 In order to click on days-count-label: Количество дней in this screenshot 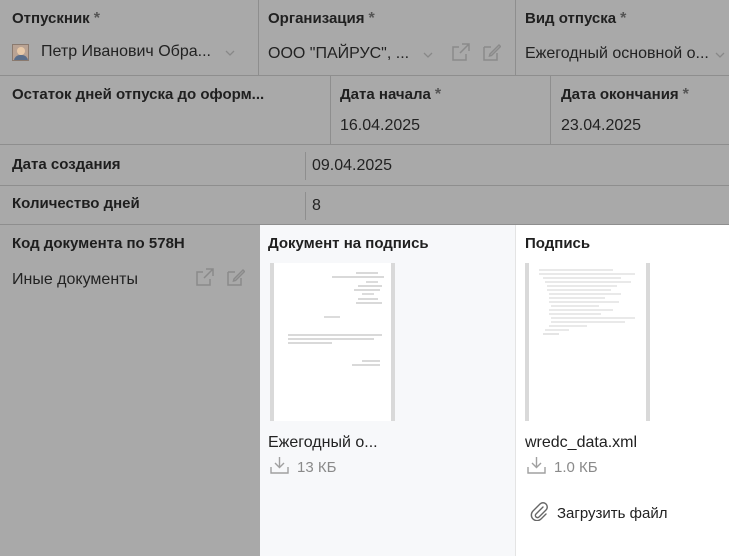, I will do `click(76, 203)`.